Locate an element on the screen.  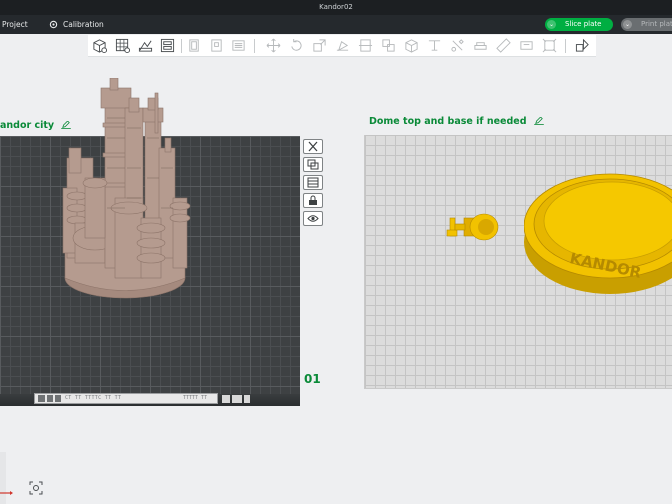
plate-settings-button is located at coordinates (313, 182).